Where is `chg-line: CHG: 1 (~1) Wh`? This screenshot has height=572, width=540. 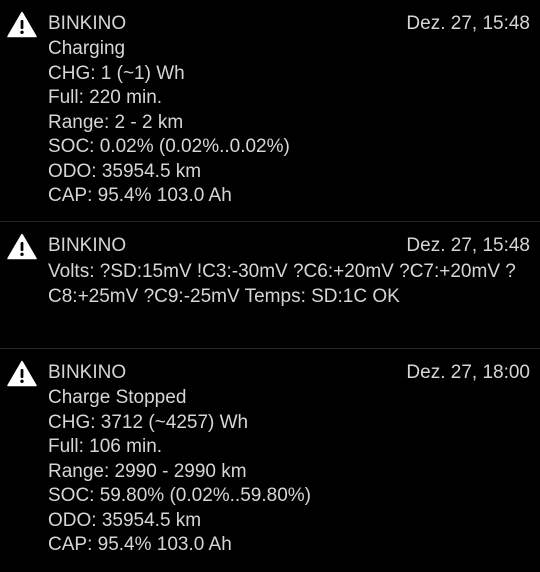
chg-line: CHG: 1 (~1) Wh is located at coordinates (116, 73).